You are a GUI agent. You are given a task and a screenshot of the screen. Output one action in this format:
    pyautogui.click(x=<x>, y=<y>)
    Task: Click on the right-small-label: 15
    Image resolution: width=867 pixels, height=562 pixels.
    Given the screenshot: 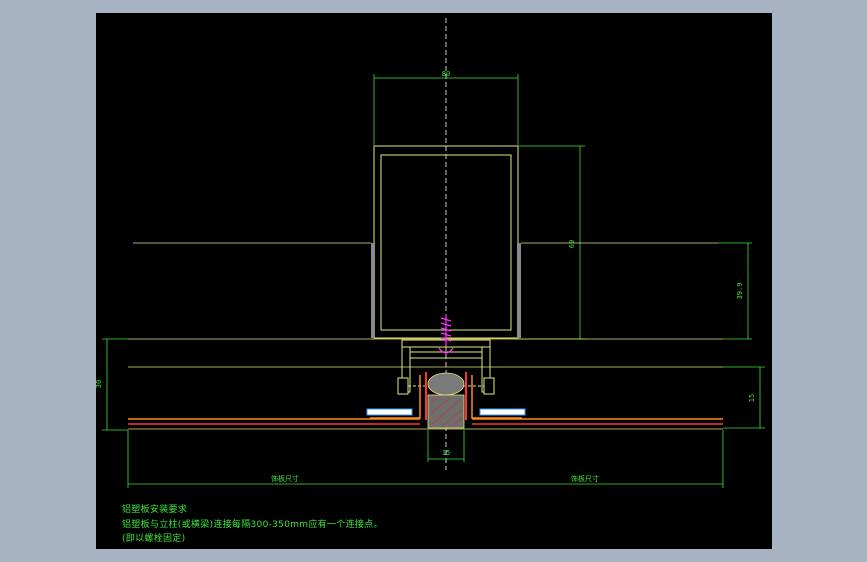 What is the action you would take?
    pyautogui.click(x=752, y=398)
    